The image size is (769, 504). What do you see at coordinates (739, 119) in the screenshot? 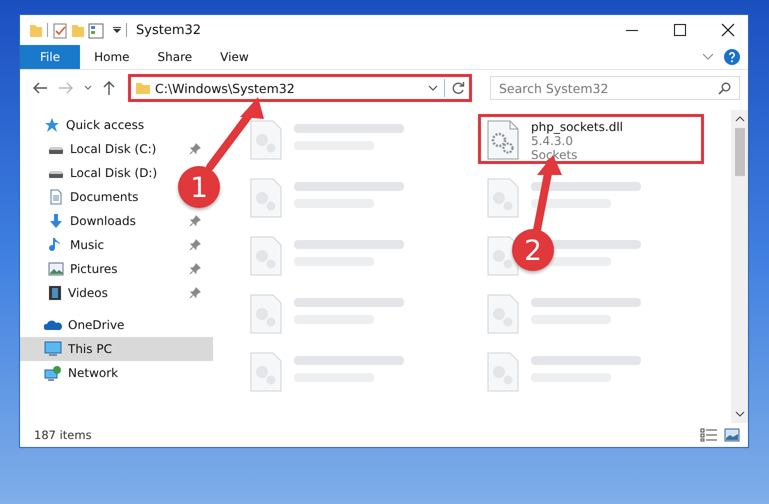
I see `scroll-up-icon` at bounding box center [739, 119].